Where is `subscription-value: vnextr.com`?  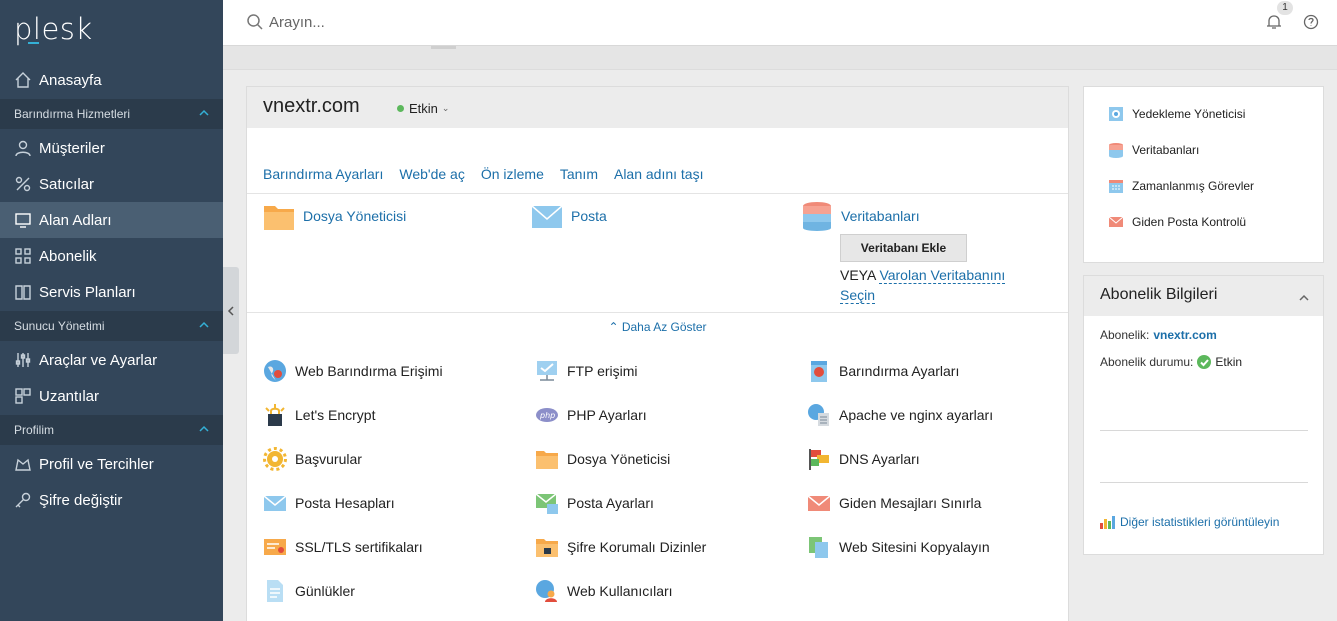 subscription-value: vnextr.com is located at coordinates (1184, 335).